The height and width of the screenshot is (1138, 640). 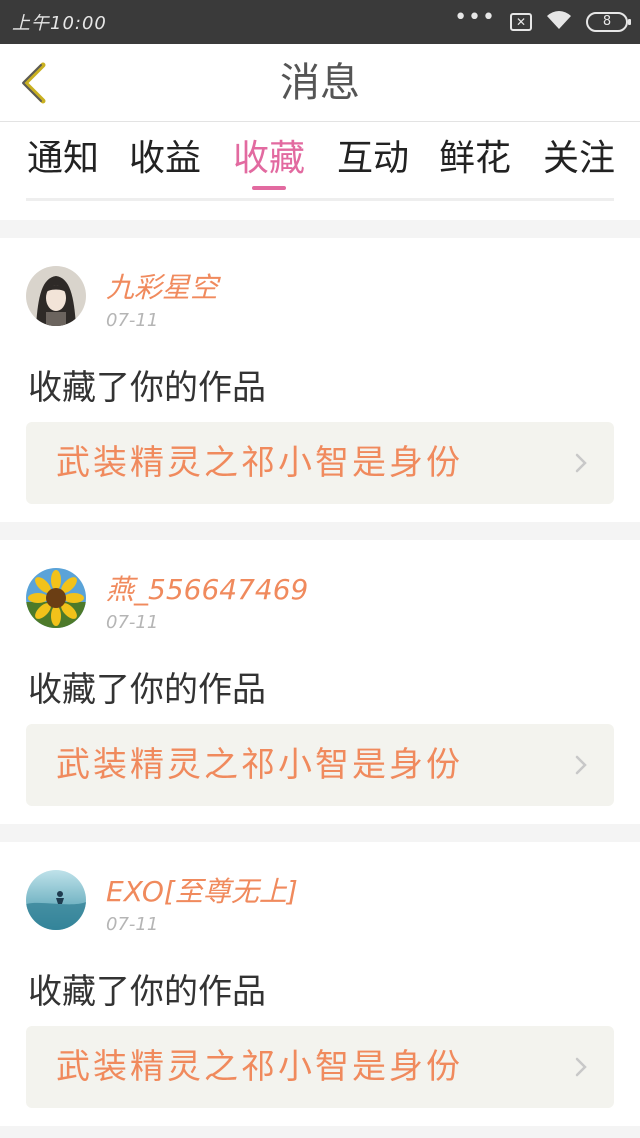 What do you see at coordinates (542, 19) in the screenshot?
I see `status-icons: ••• ✕ 8` at bounding box center [542, 19].